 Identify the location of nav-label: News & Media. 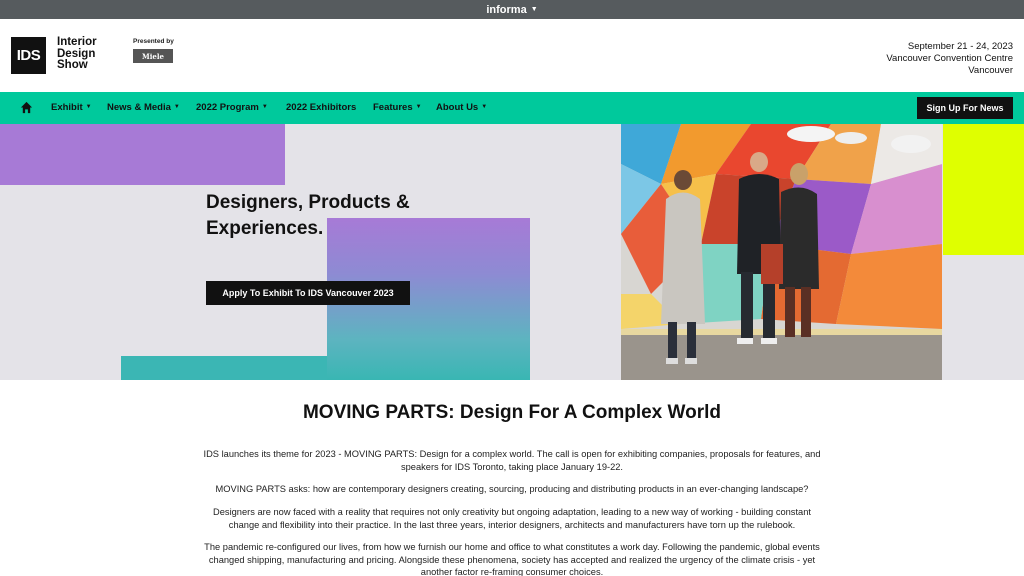
(139, 107).